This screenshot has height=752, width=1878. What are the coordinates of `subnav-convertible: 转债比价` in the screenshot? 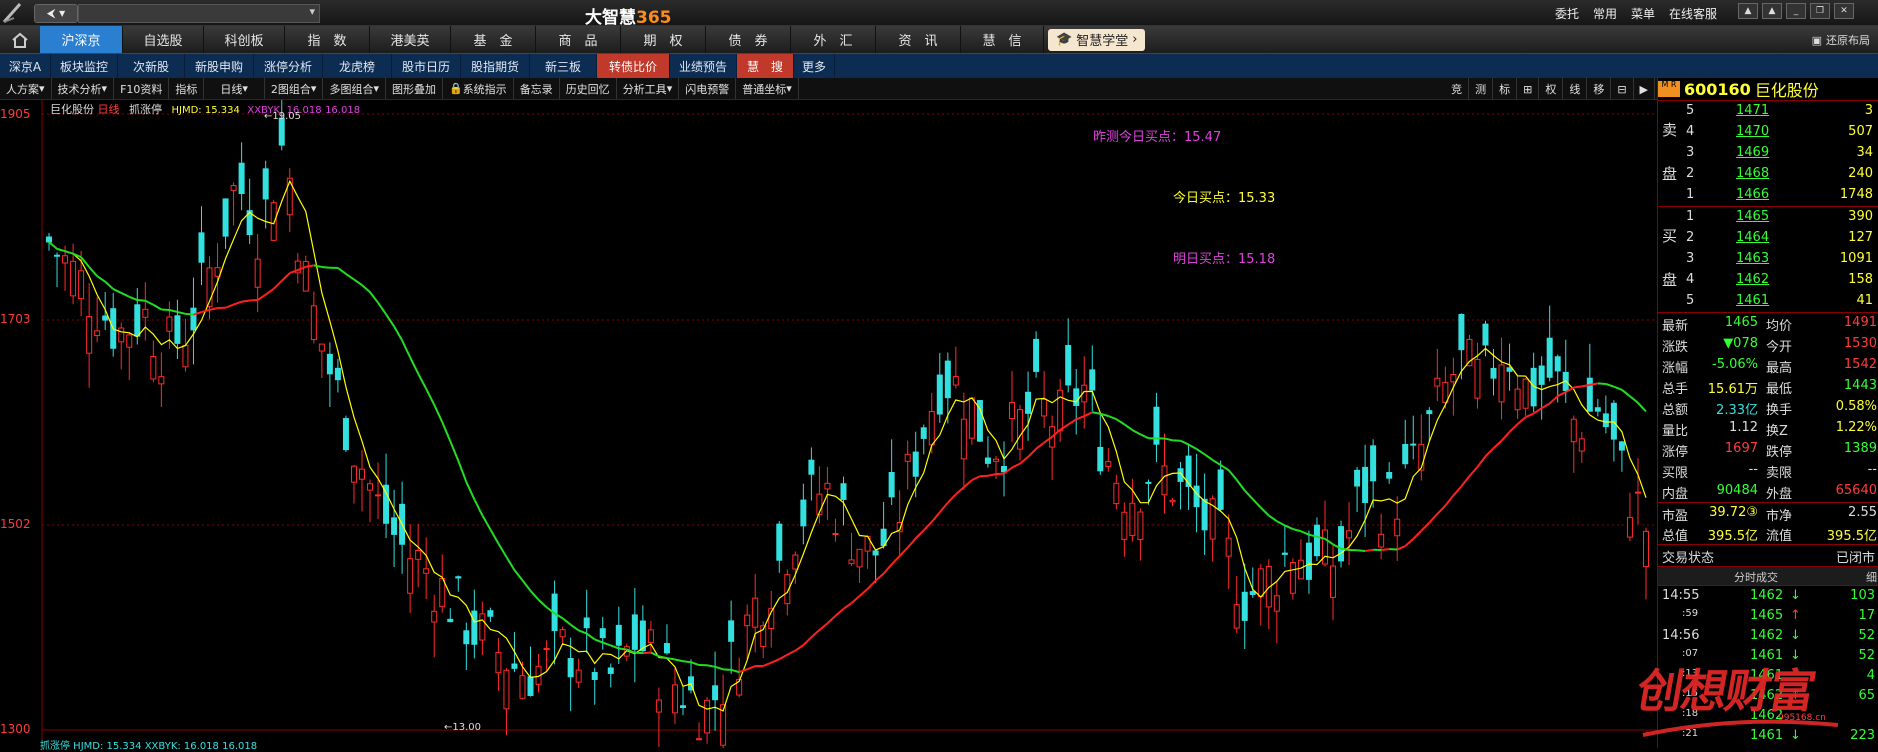 It's located at (633, 66).